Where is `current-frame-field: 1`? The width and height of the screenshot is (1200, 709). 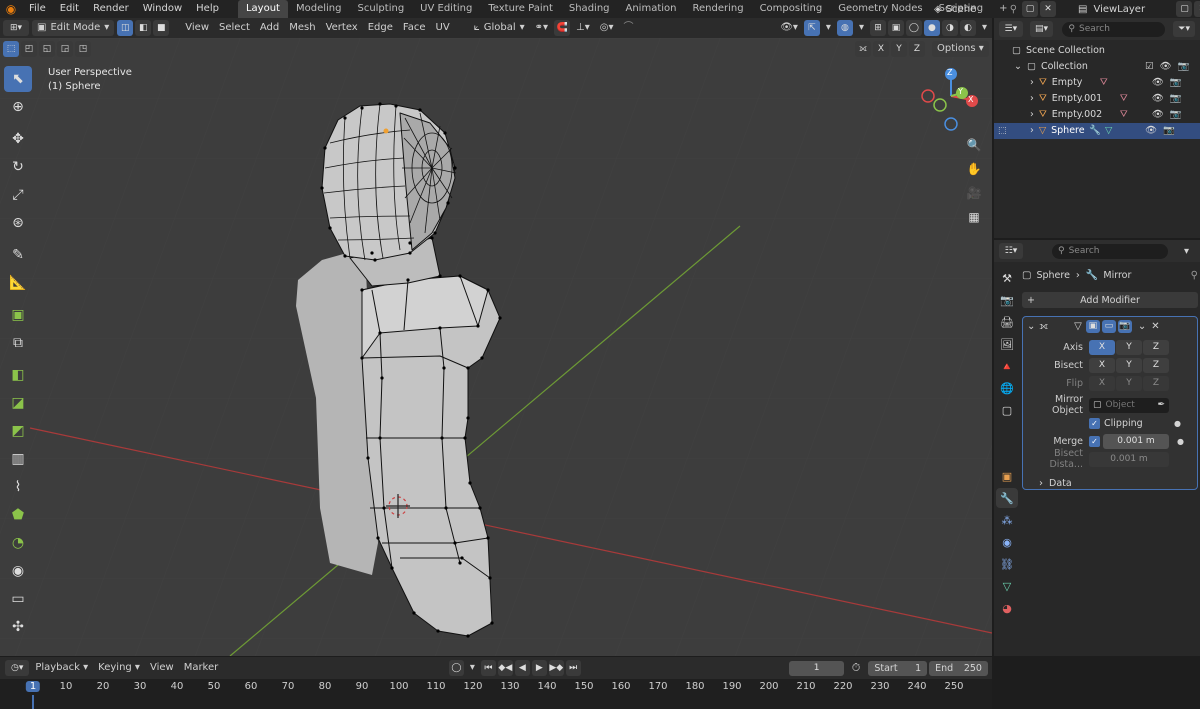 current-frame-field: 1 is located at coordinates (816, 668).